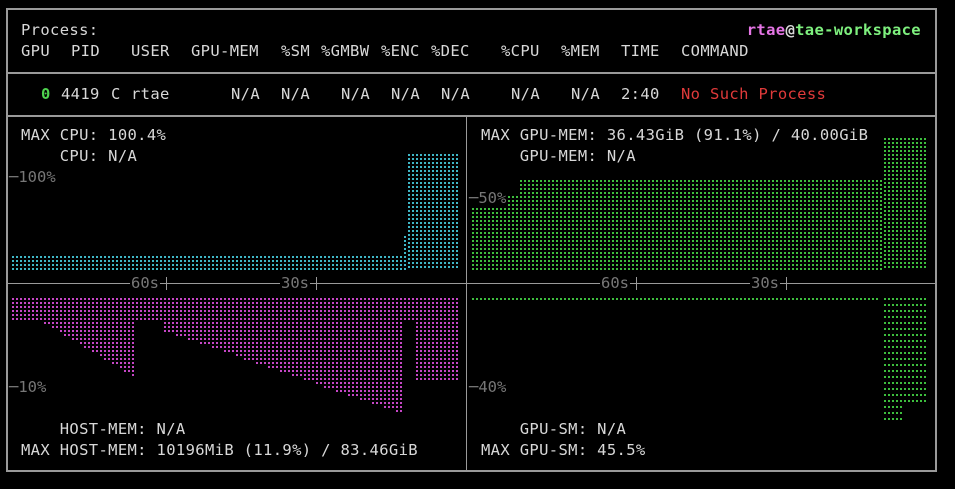 The width and height of the screenshot is (955, 489). What do you see at coordinates (28, 387) in the screenshot?
I see `host-mem-y-marker: ─10%` at bounding box center [28, 387].